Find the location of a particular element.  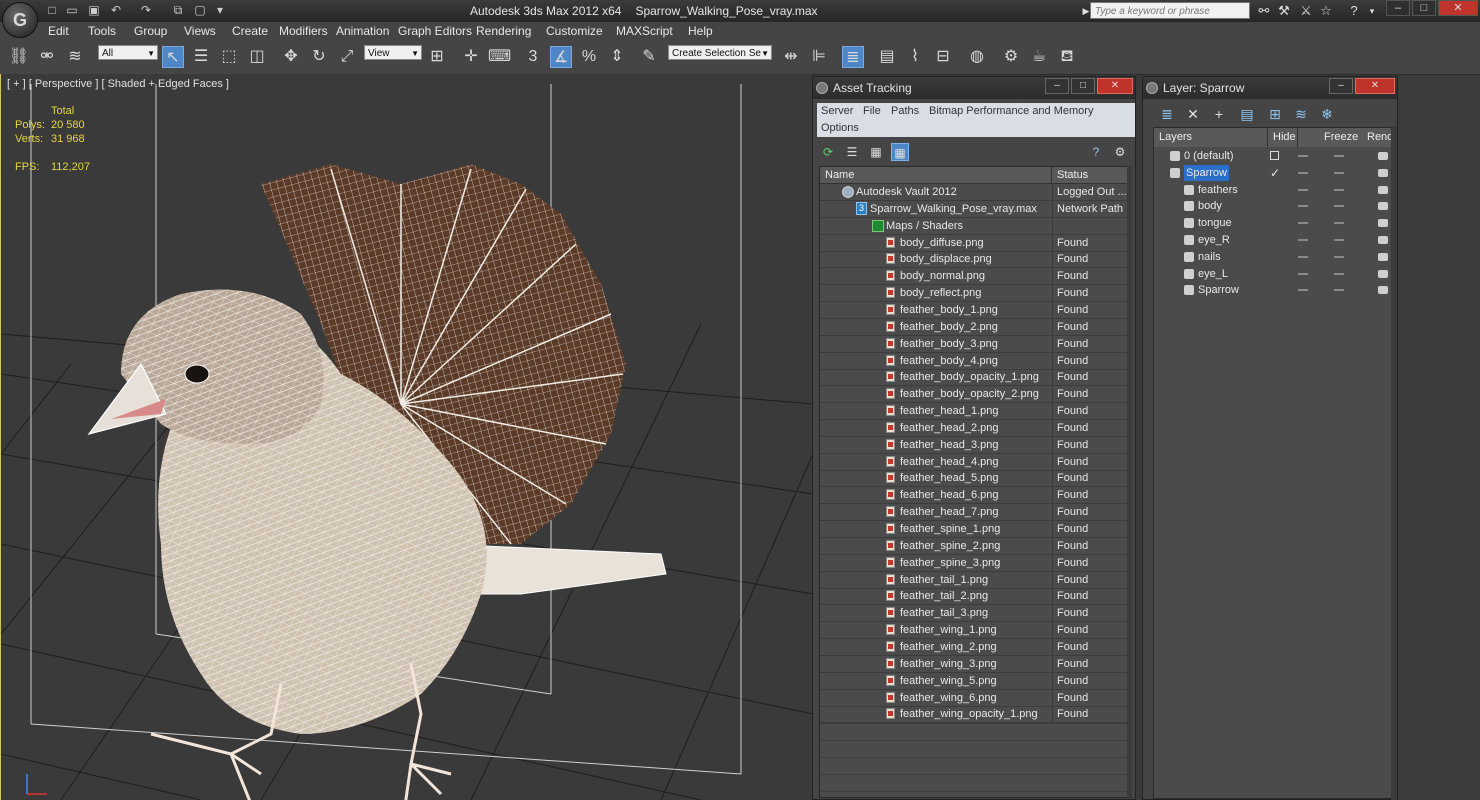

asset-row: feather_spine_1.png Found is located at coordinates (975, 529).